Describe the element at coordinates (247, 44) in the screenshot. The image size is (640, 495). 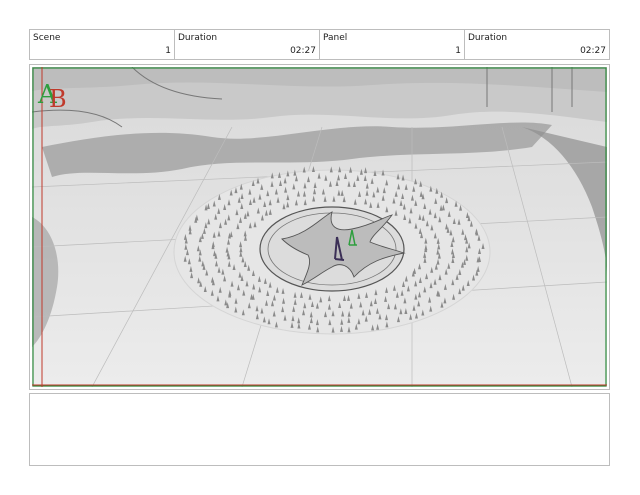
I see `scene-duration-cell: Duration 02:27` at that location.